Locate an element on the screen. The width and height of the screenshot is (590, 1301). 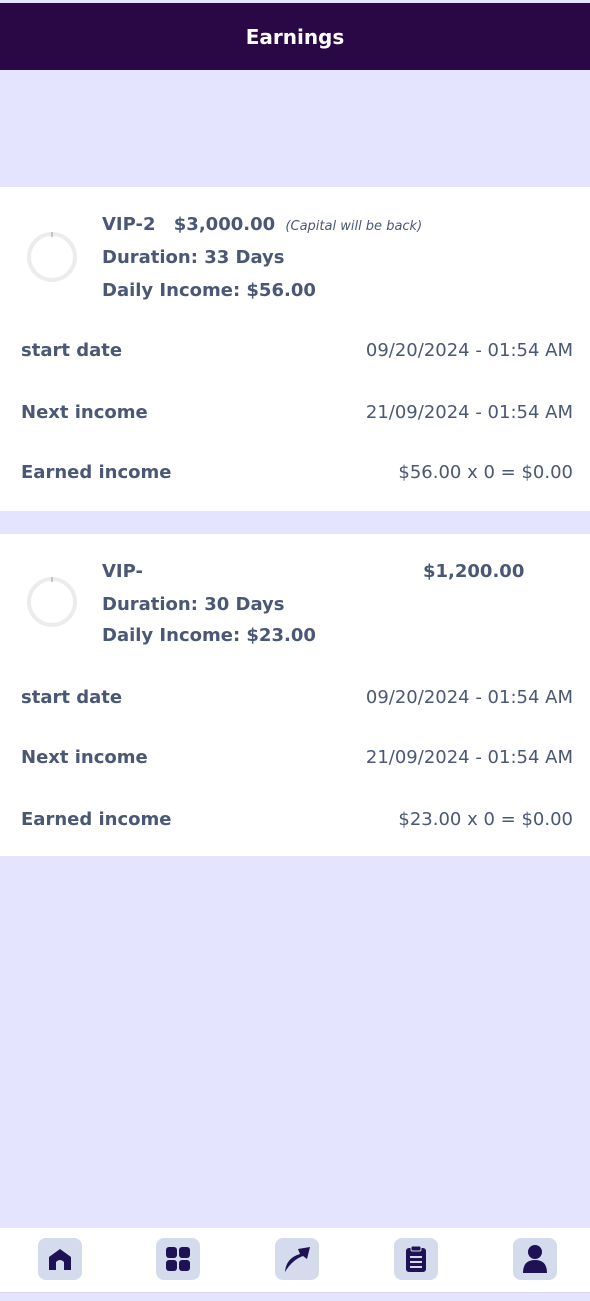
plan-daily-income: Daily Income: $56.00 is located at coordinates (209, 290).